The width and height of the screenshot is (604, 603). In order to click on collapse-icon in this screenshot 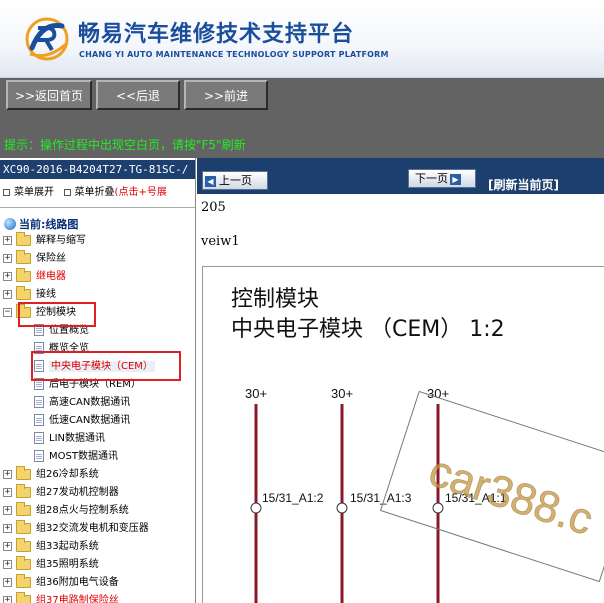, I will do `click(67, 192)`.